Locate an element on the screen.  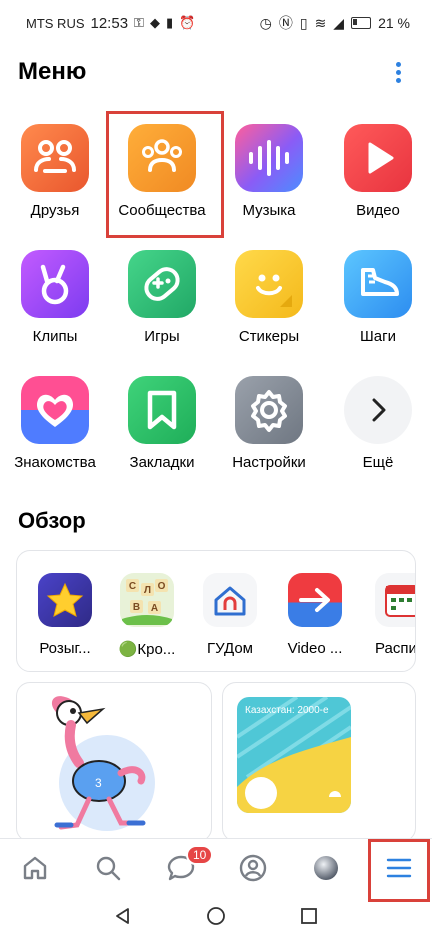
app-label: Игры is located at coordinates (162, 336).